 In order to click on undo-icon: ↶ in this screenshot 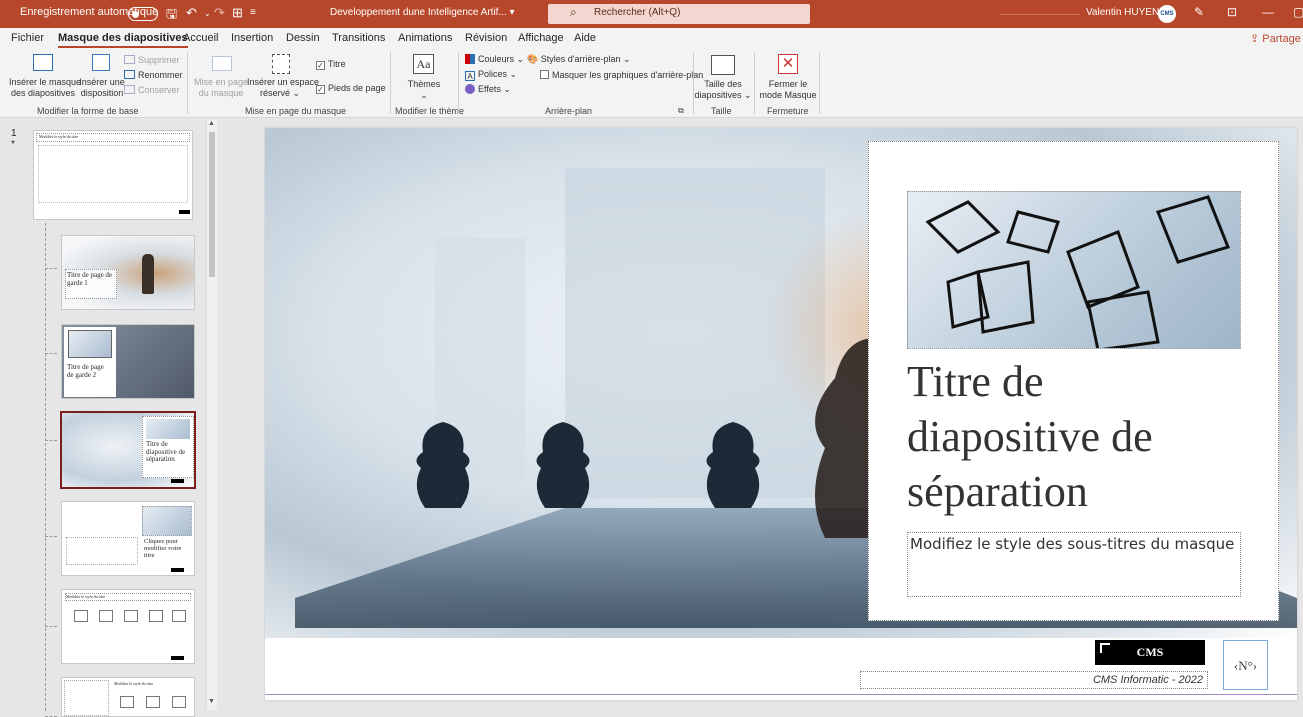, I will do `click(191, 13)`.